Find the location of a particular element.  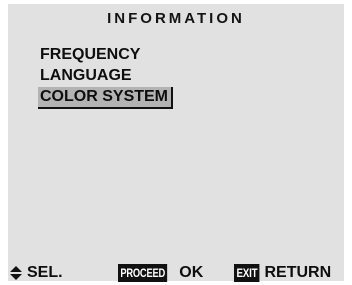

exit-key-badge: EXIT is located at coordinates (247, 273).